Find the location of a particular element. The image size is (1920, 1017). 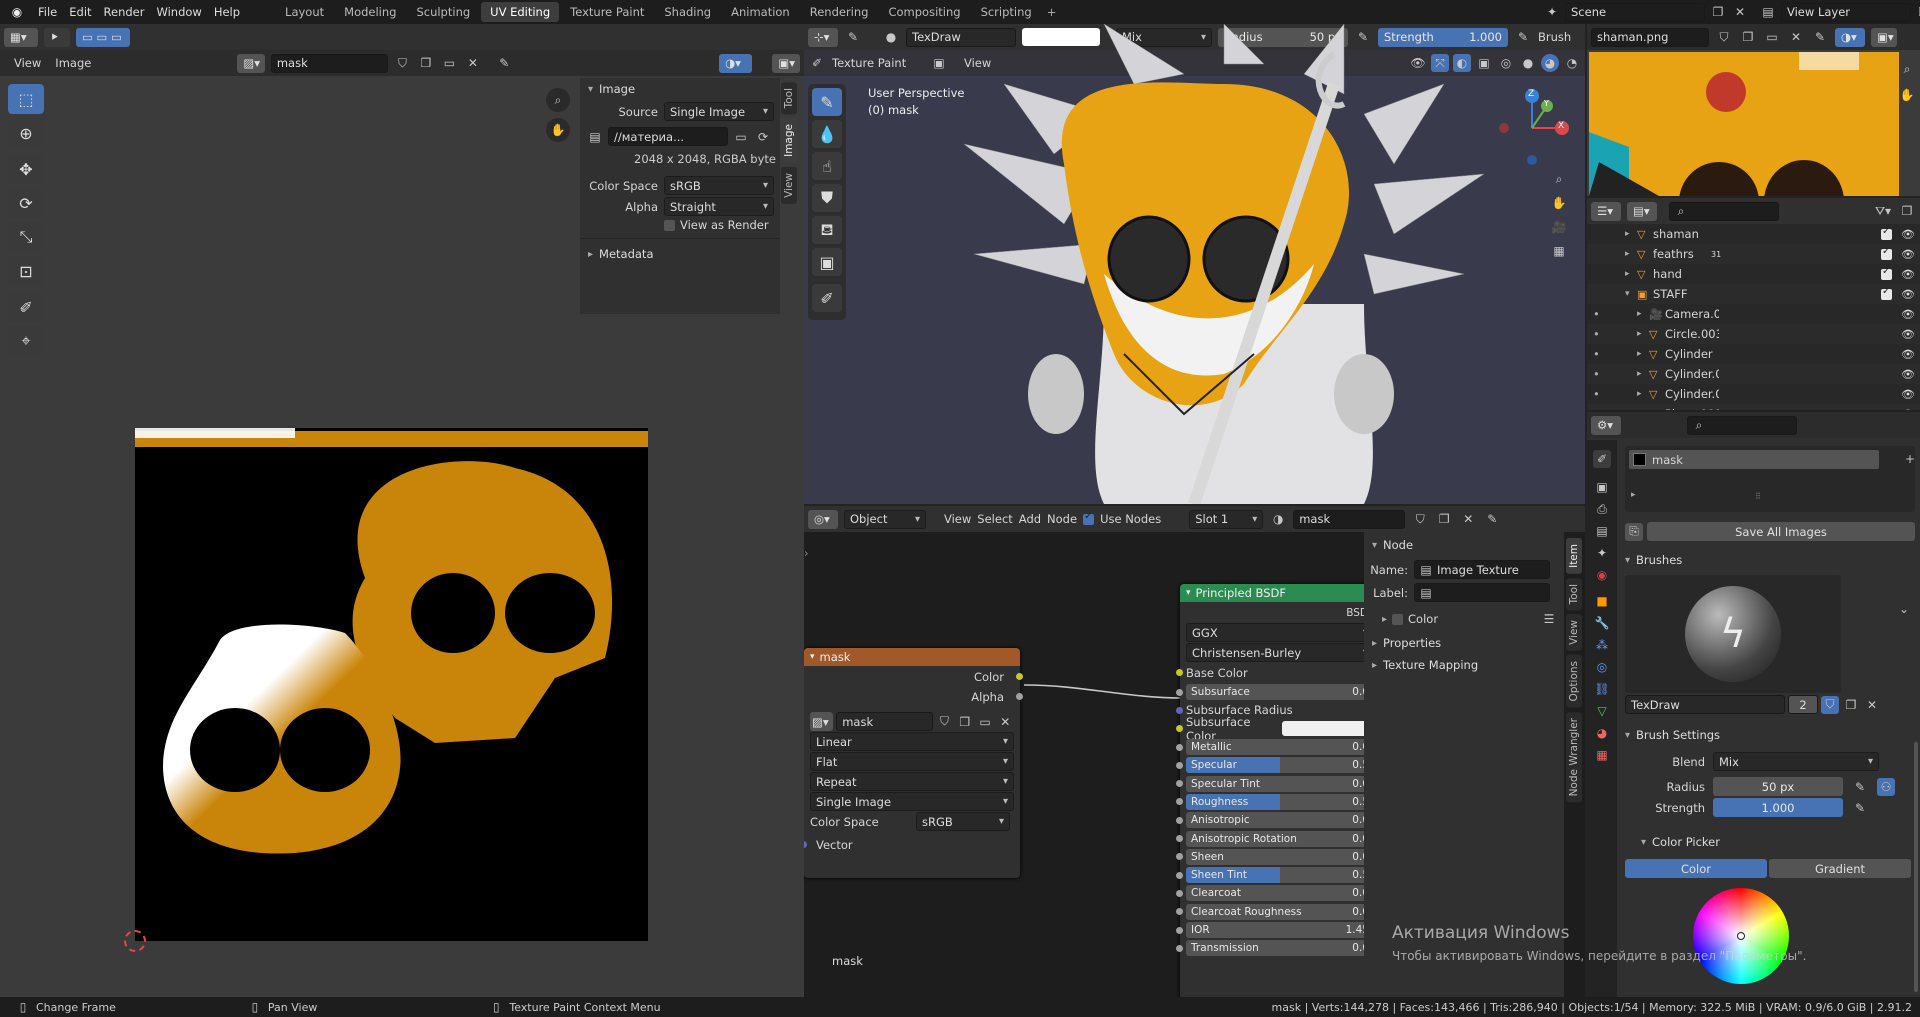

workspace-tab-scripting: Scripting is located at coordinates (1006, 12).